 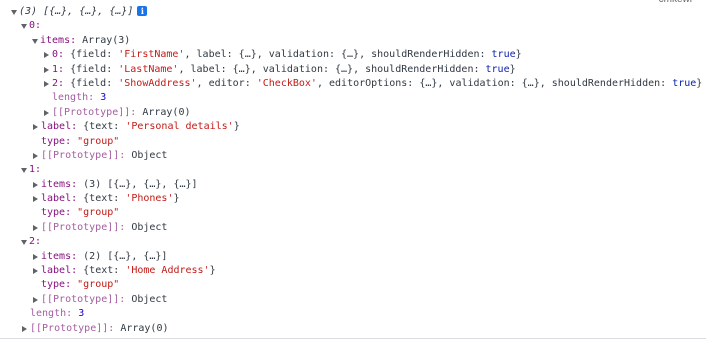 I want to click on root-proto: [[Prototype]]: Array(0), so click(x=353, y=329).